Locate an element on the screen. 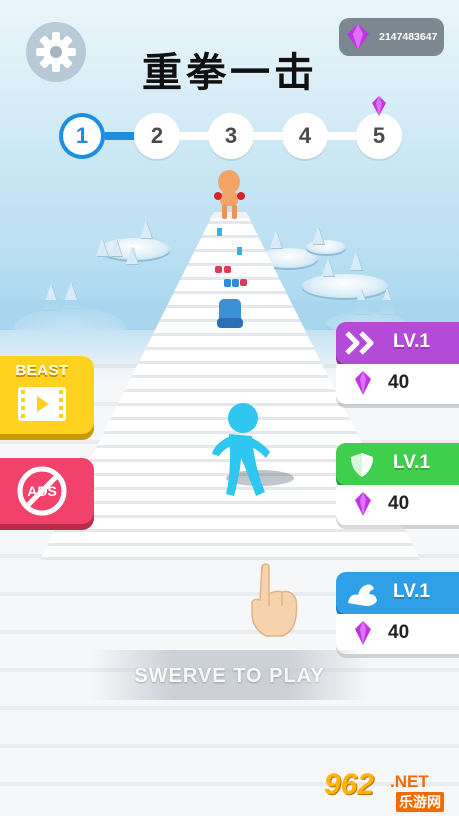  watermark-number: 962 is located at coordinates (349, 784).